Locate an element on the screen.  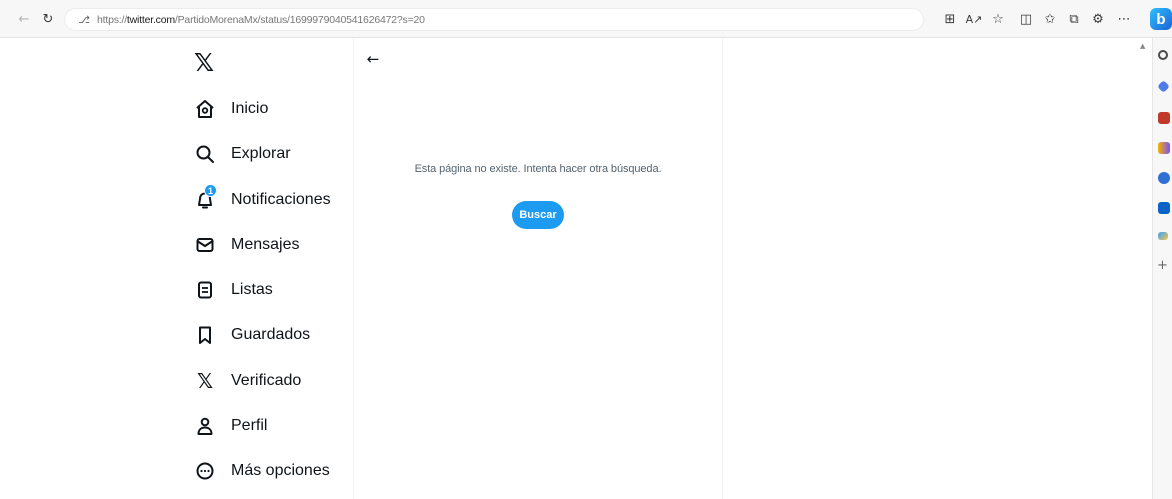
more-menu-icon: ⋯ is located at coordinates (1124, 19).